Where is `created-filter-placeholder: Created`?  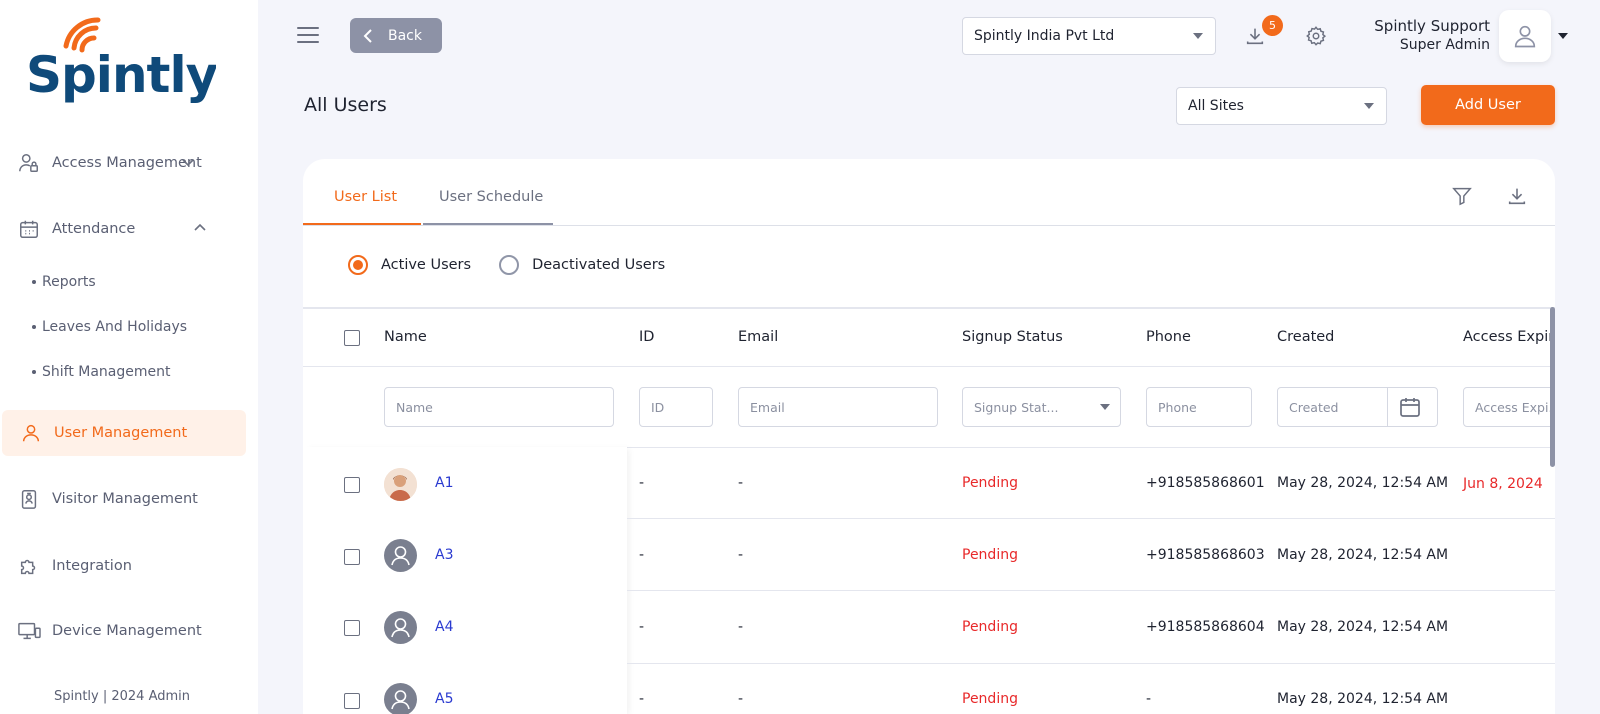 created-filter-placeholder: Created is located at coordinates (1314, 407).